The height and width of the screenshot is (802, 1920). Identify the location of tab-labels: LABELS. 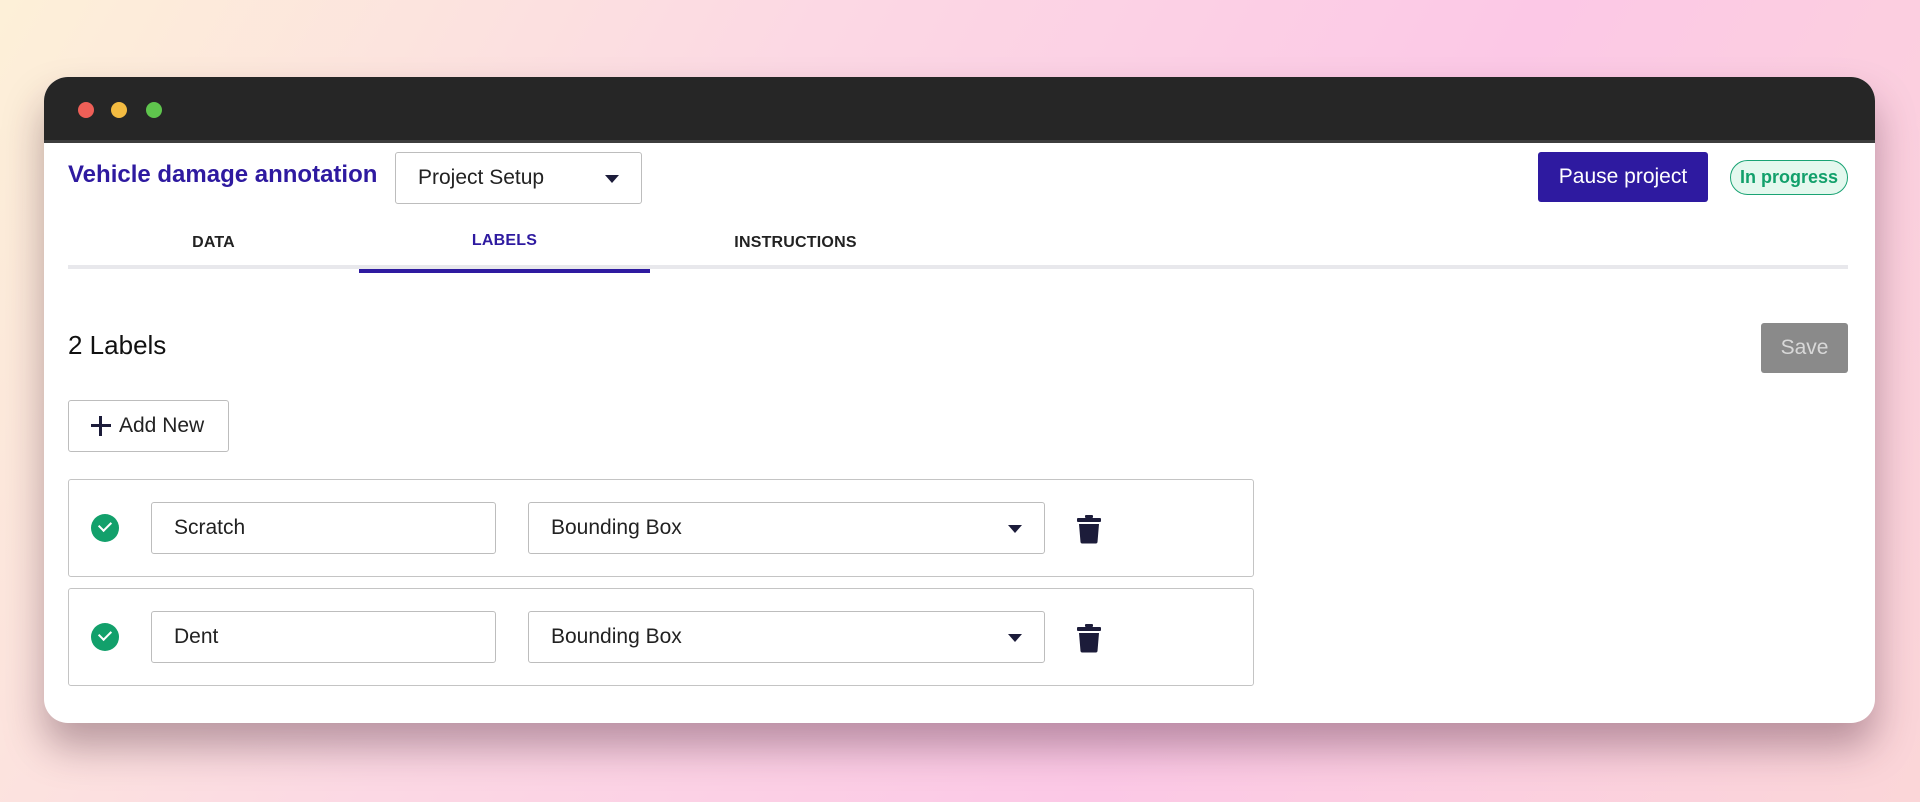
(504, 245).